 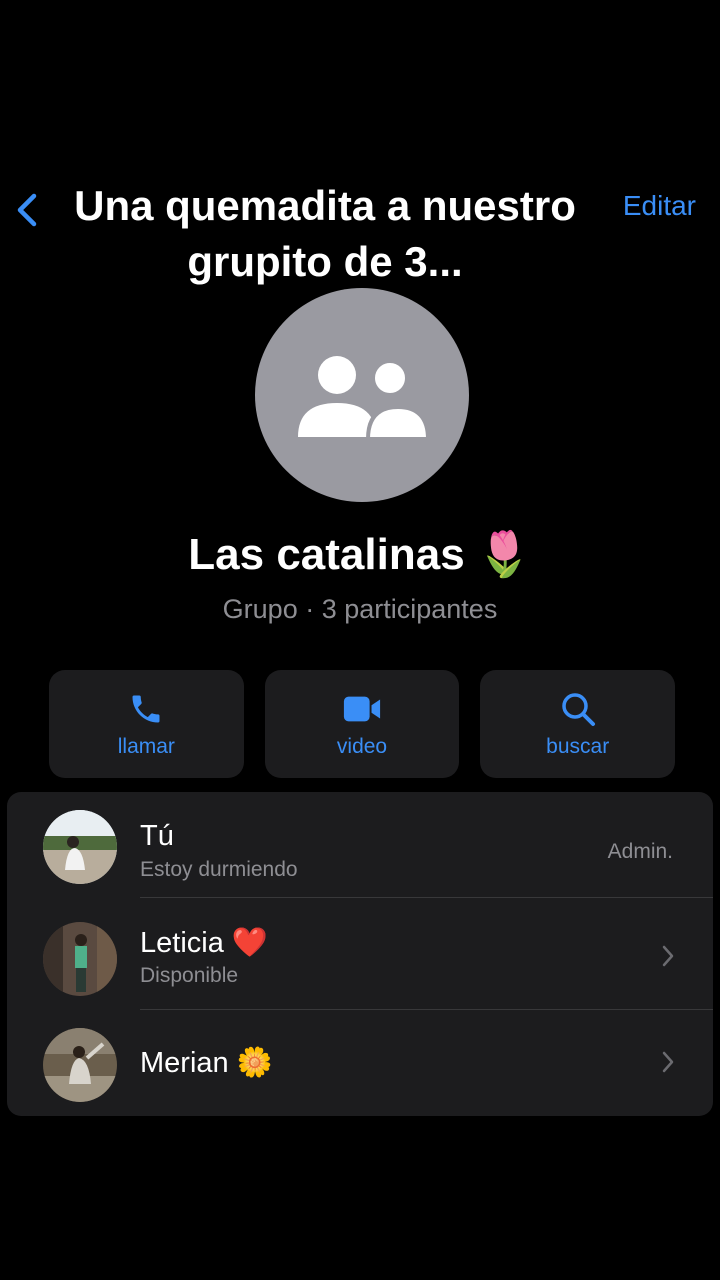 I want to click on participant-status: Disponible, so click(x=189, y=975).